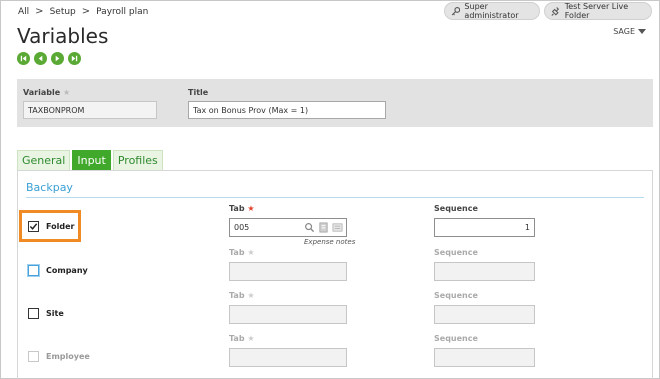 Image resolution: width=660 pixels, height=379 pixels. Describe the element at coordinates (555, 11) in the screenshot. I see `plug-icon` at that location.